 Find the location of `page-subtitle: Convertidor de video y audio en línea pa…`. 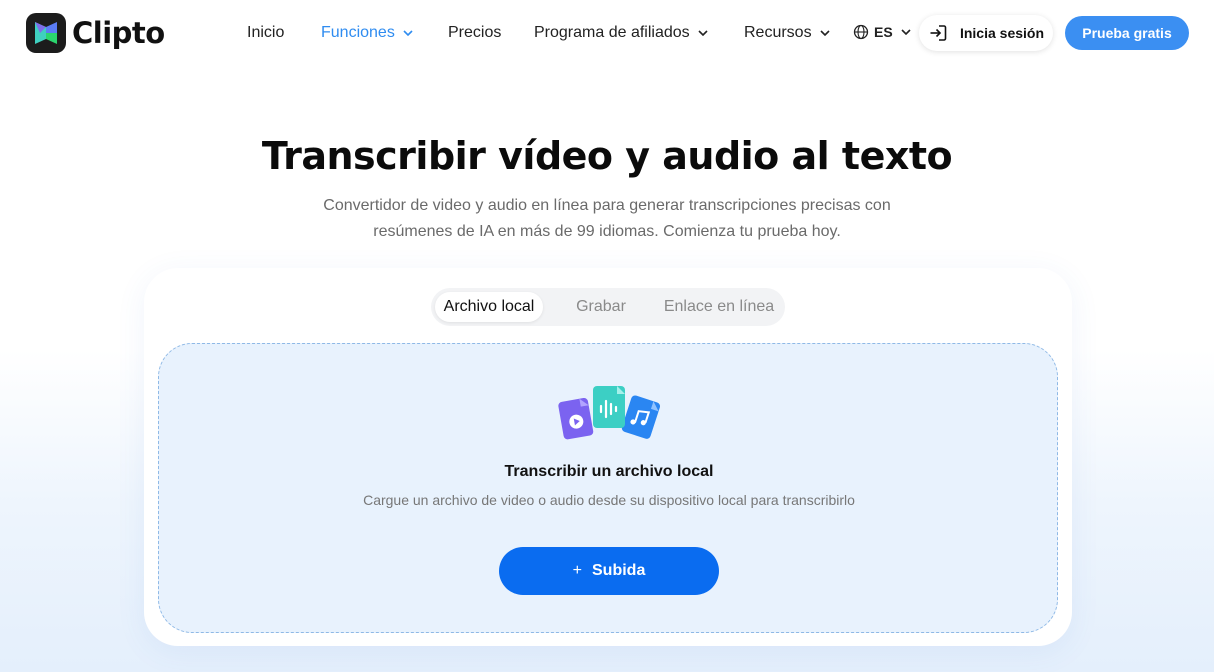

page-subtitle: Convertidor de video y audio en línea pa… is located at coordinates (607, 219).